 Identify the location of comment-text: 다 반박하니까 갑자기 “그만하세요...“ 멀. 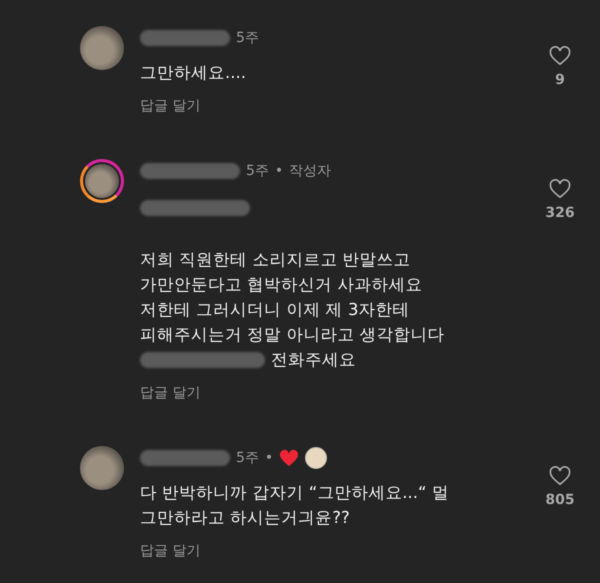
(295, 493).